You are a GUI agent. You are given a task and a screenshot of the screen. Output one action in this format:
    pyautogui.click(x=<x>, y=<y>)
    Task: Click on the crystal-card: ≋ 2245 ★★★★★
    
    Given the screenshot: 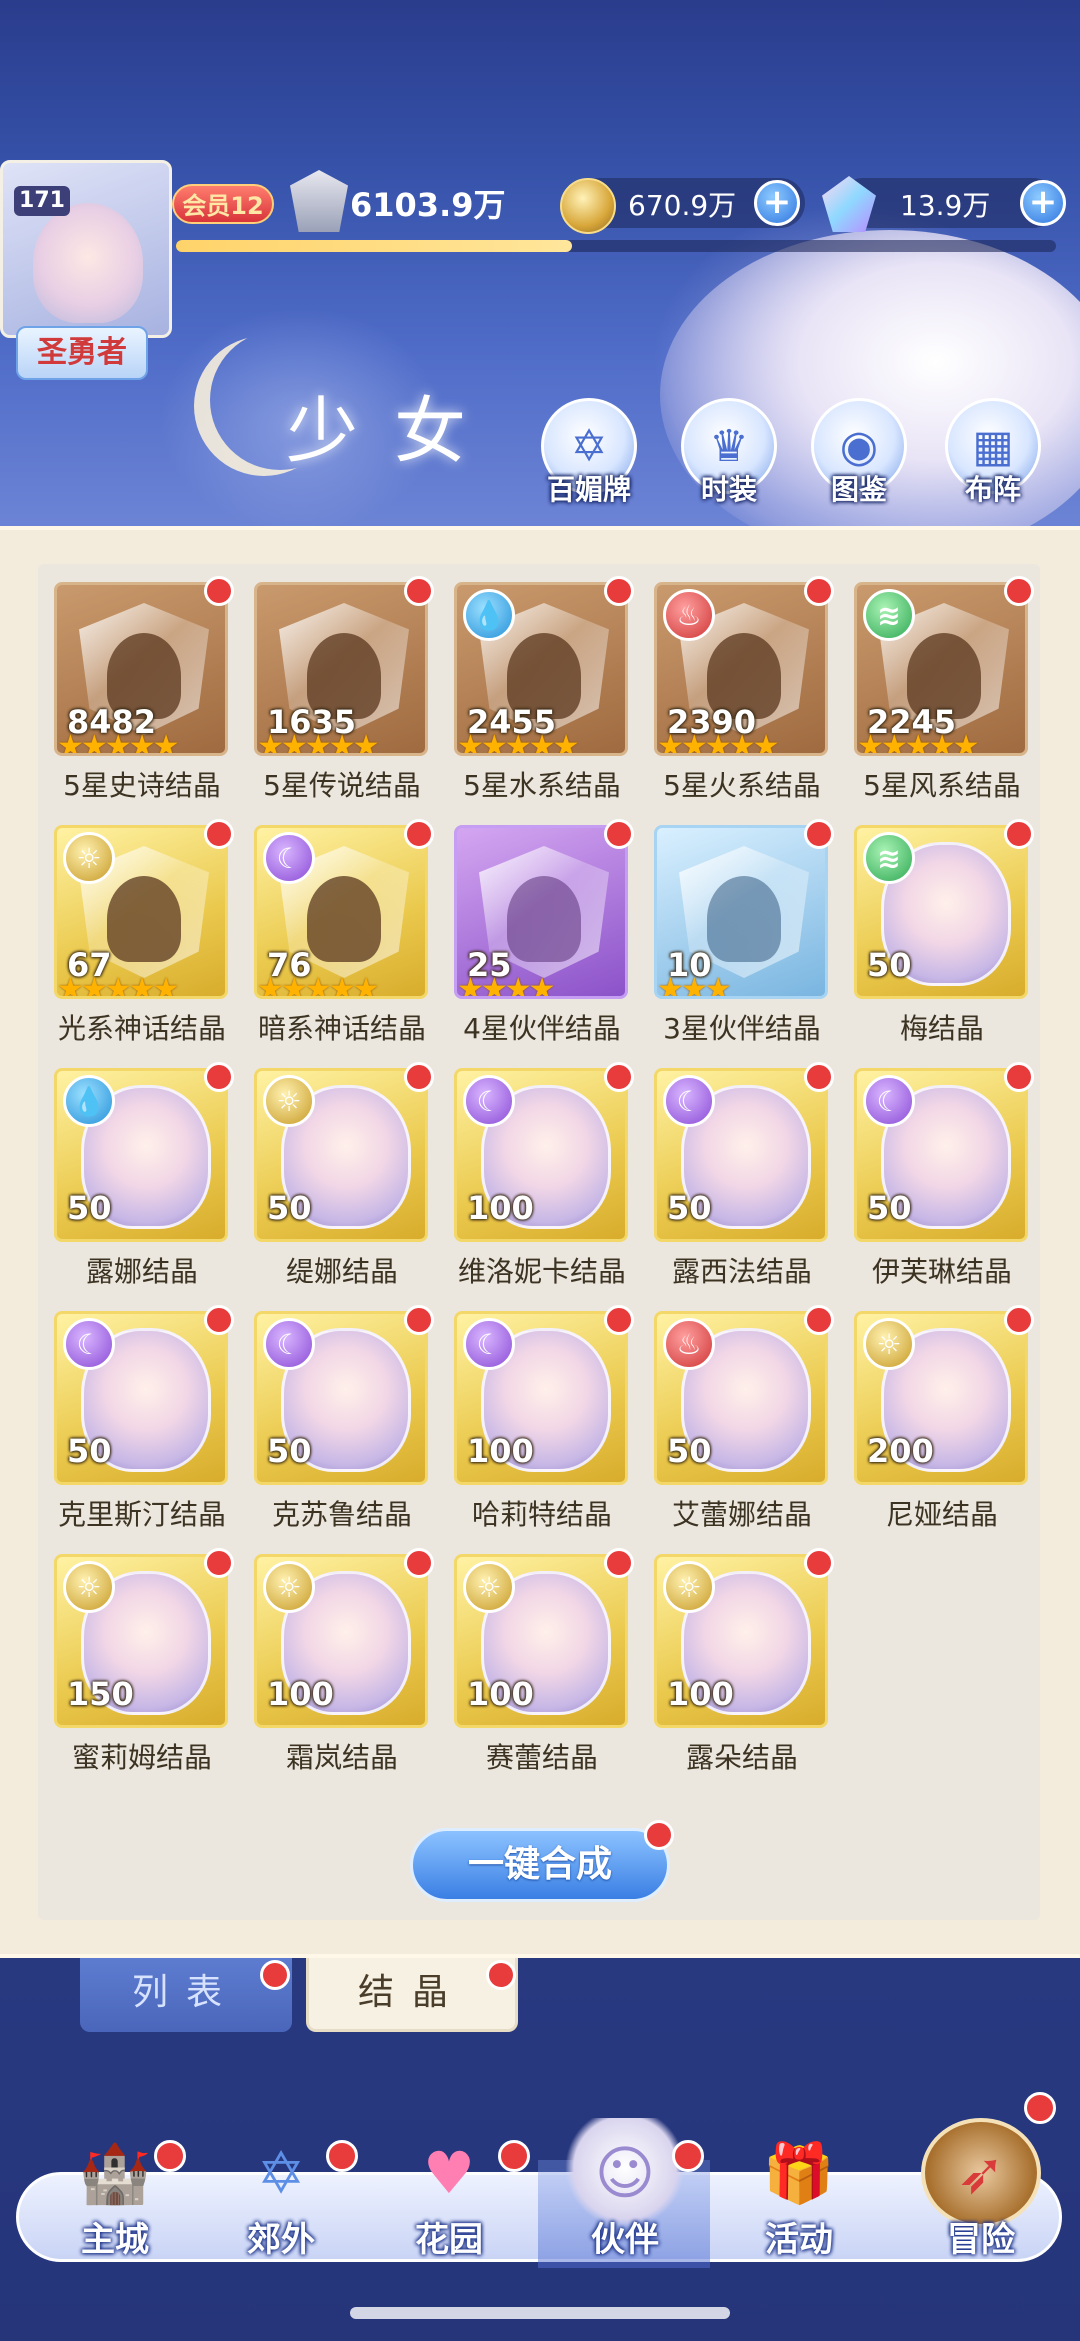 What is the action you would take?
    pyautogui.click(x=941, y=669)
    